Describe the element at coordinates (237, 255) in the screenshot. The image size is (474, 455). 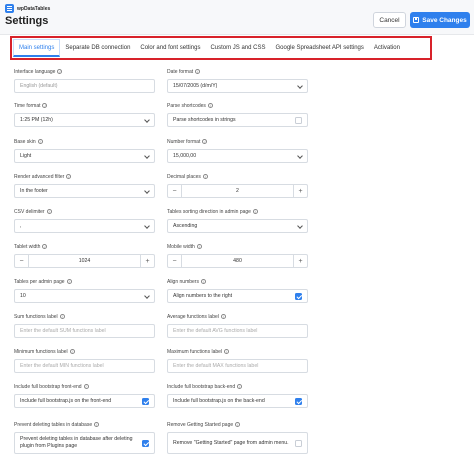
I see `mobile-width-field: Mobile width i − 480 +` at that location.